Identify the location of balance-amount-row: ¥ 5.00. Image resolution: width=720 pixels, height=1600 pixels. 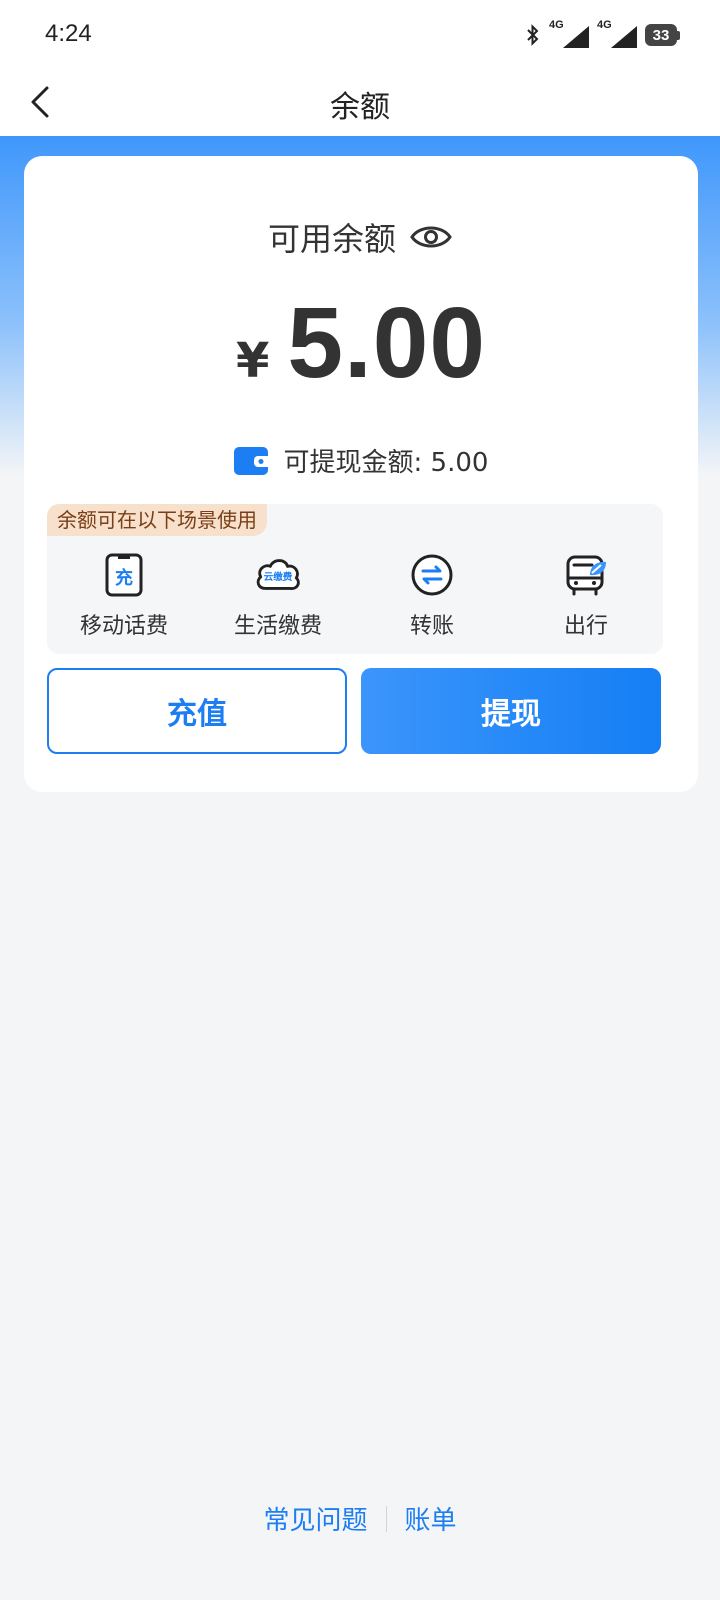
(361, 343).